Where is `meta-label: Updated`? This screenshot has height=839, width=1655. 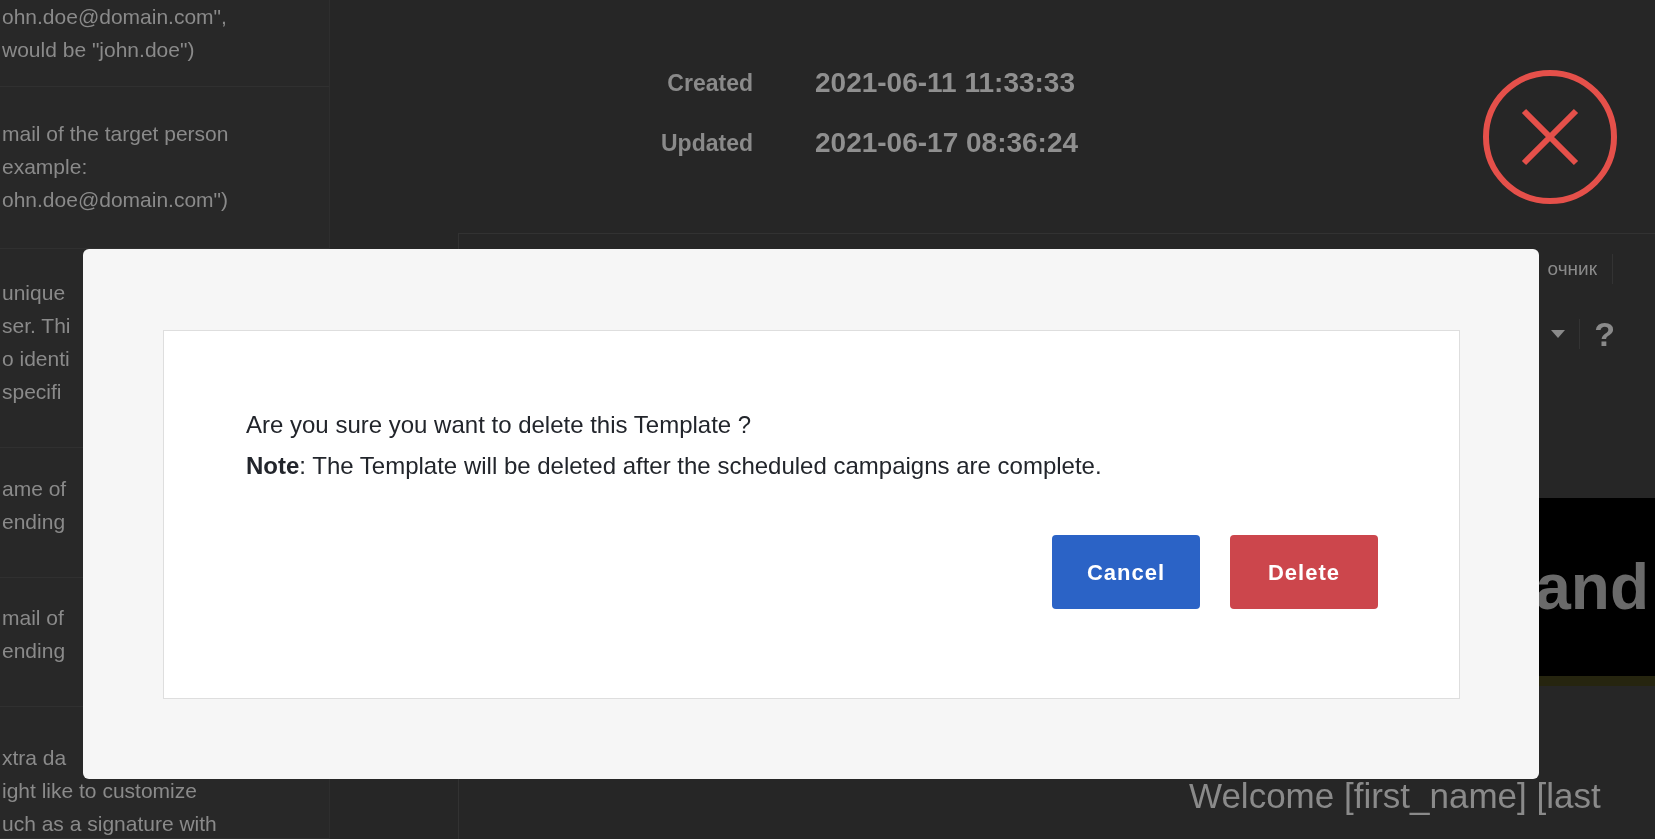
meta-label: Updated is located at coordinates (707, 143).